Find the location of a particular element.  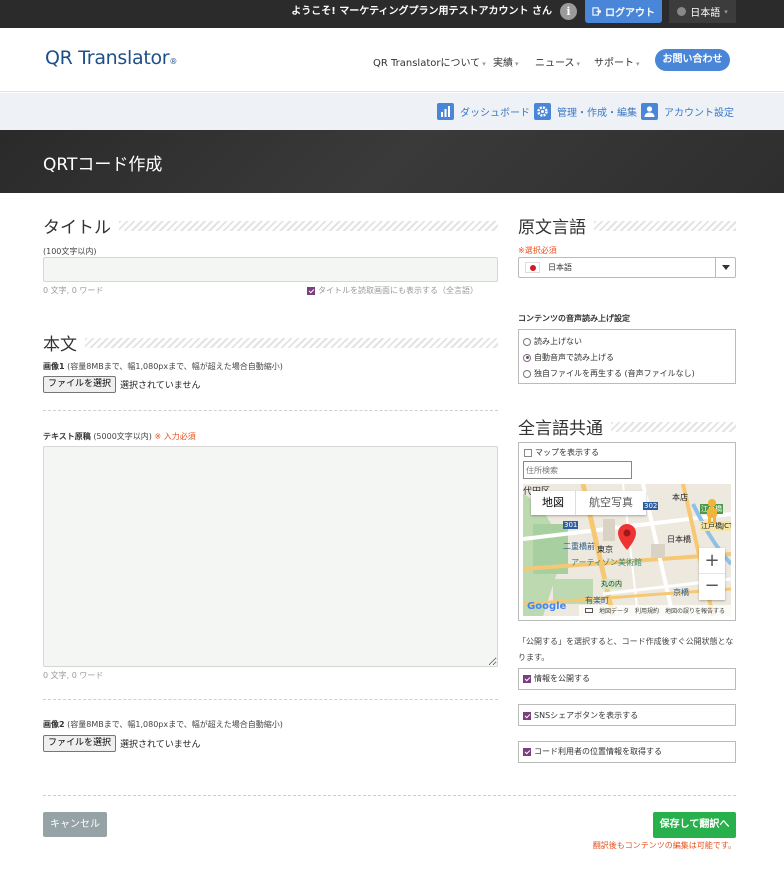

body-textarea is located at coordinates (270, 556).